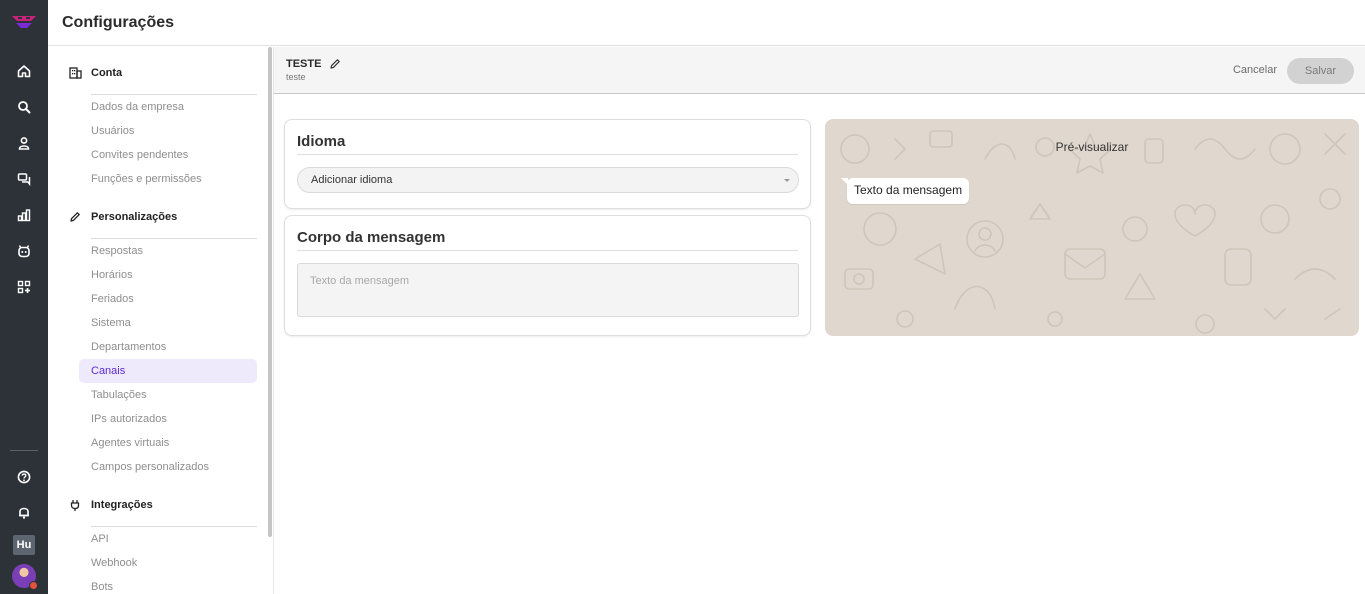 The width and height of the screenshot is (1365, 594). What do you see at coordinates (75, 217) in the screenshot?
I see `pencil-icon` at bounding box center [75, 217].